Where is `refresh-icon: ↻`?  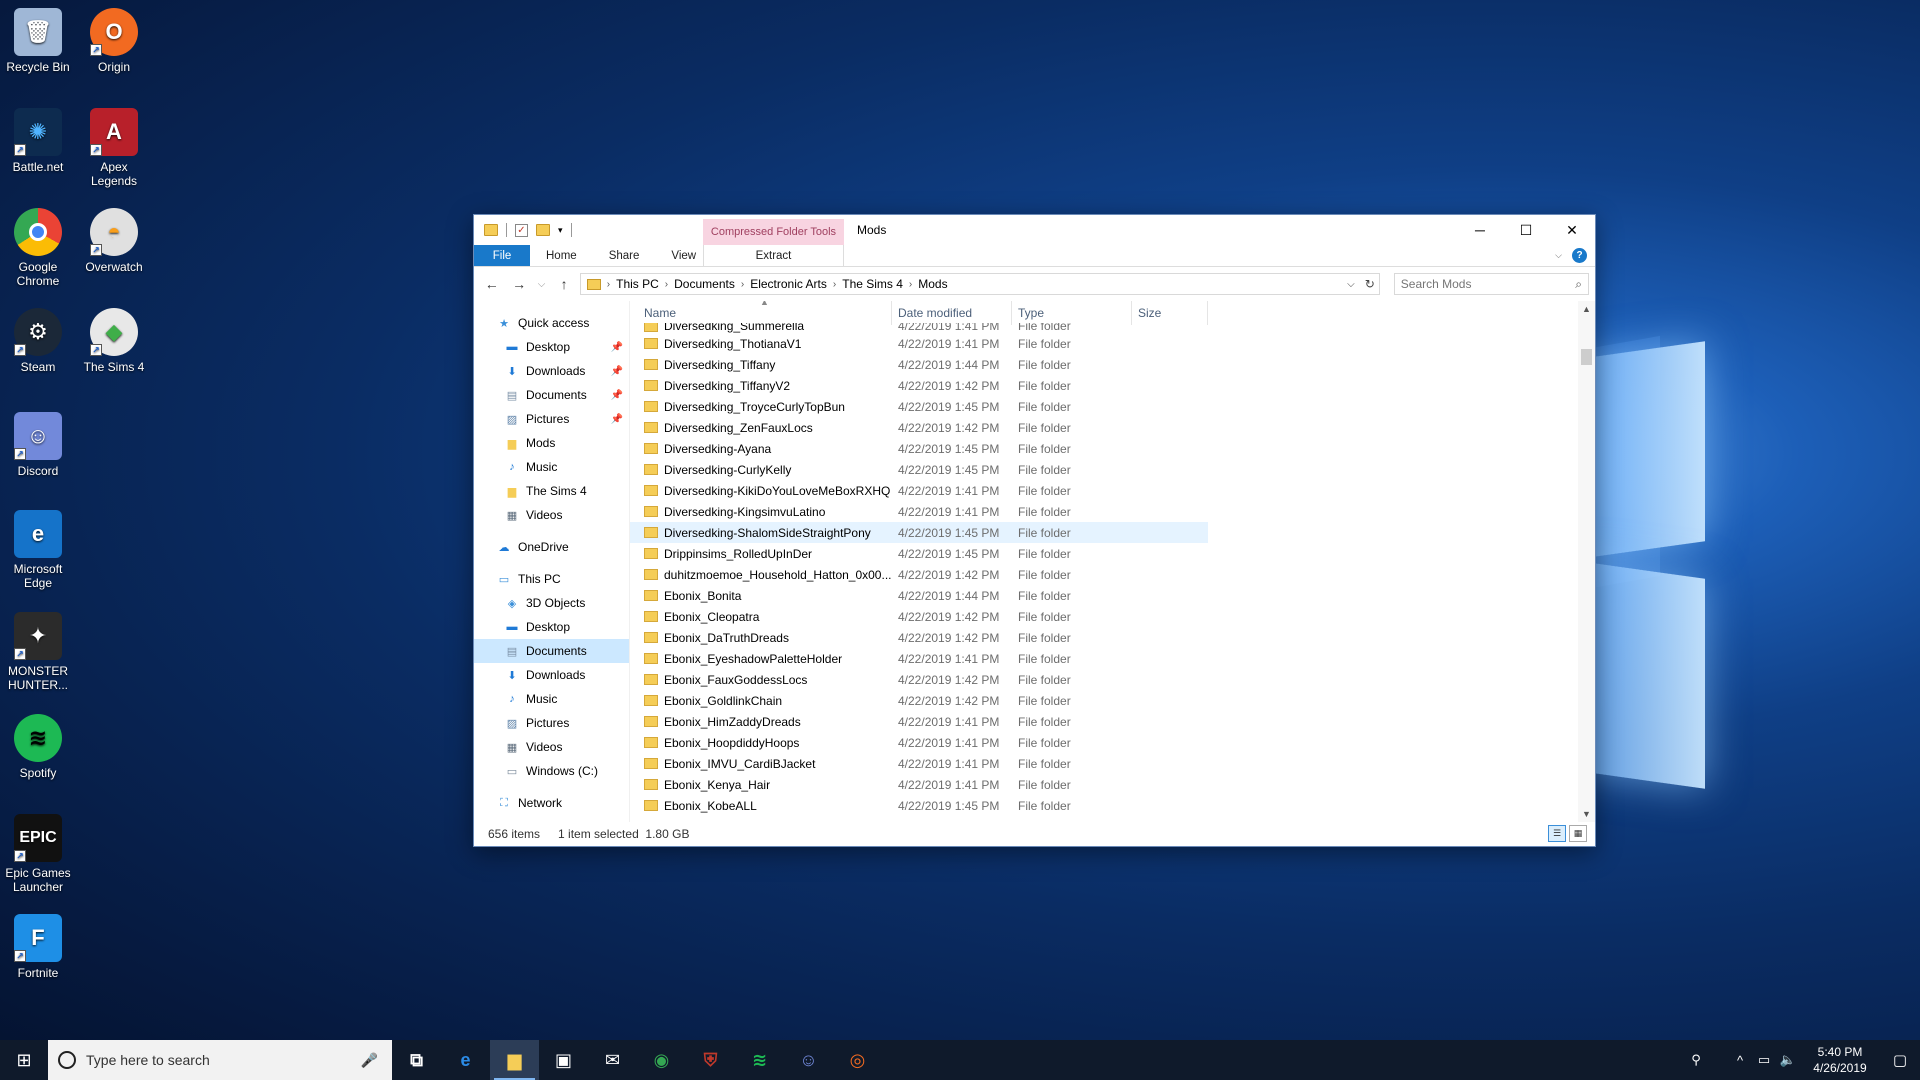 refresh-icon: ↻ is located at coordinates (1370, 284).